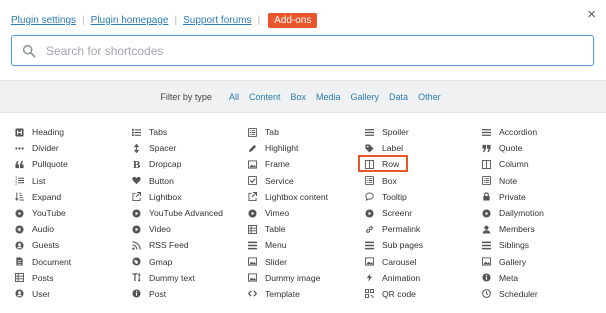  What do you see at coordinates (217, 20) in the screenshot?
I see `support-forums-link: Support forums` at bounding box center [217, 20].